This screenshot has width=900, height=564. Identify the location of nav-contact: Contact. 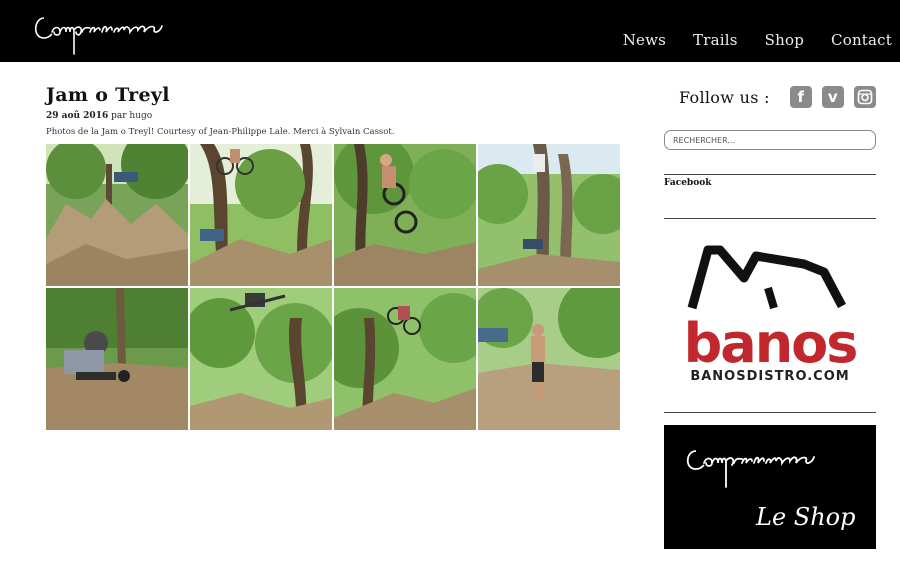
(861, 40).